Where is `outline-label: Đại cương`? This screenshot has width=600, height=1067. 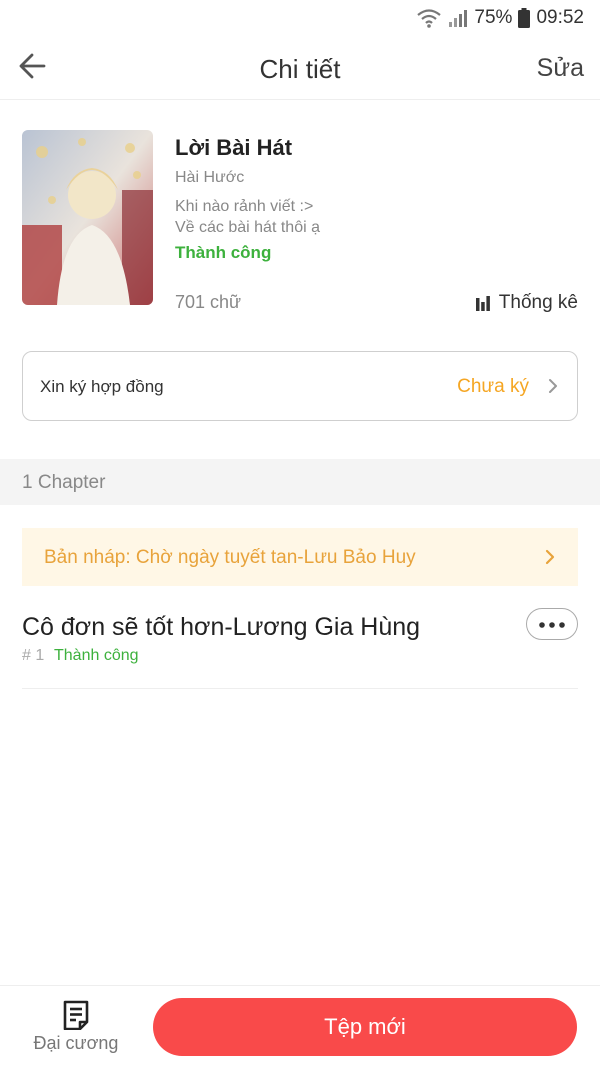
outline-label: Đại cương is located at coordinates (76, 1043).